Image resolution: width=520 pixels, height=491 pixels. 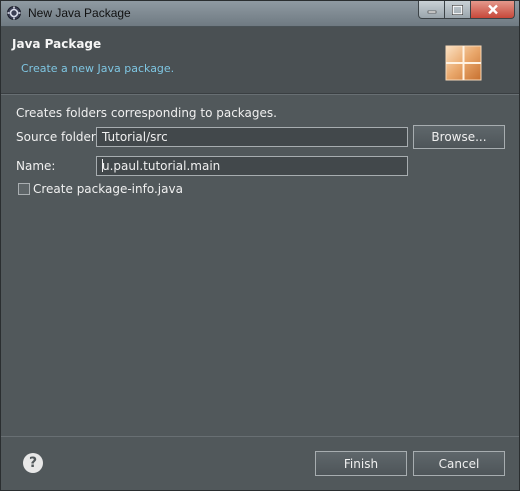 I want to click on wizard-header: Java Package Create a new Java package., so click(x=260, y=60).